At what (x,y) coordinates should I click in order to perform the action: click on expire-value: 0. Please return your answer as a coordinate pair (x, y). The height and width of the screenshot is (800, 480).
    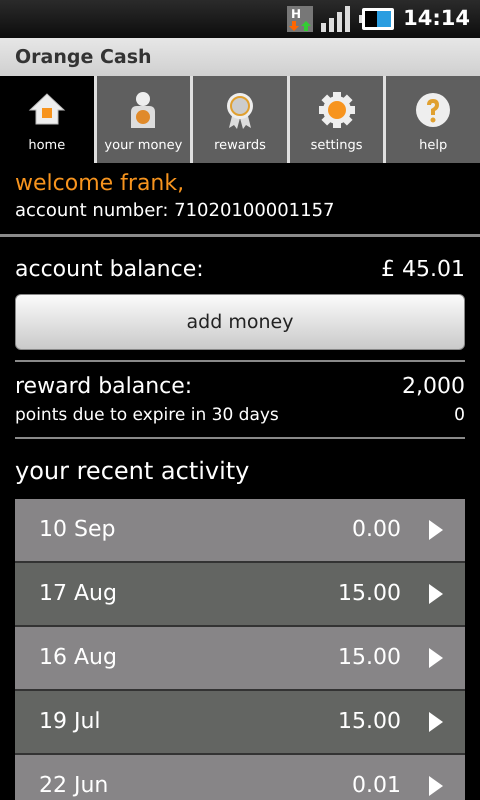
    Looking at the image, I should click on (459, 416).